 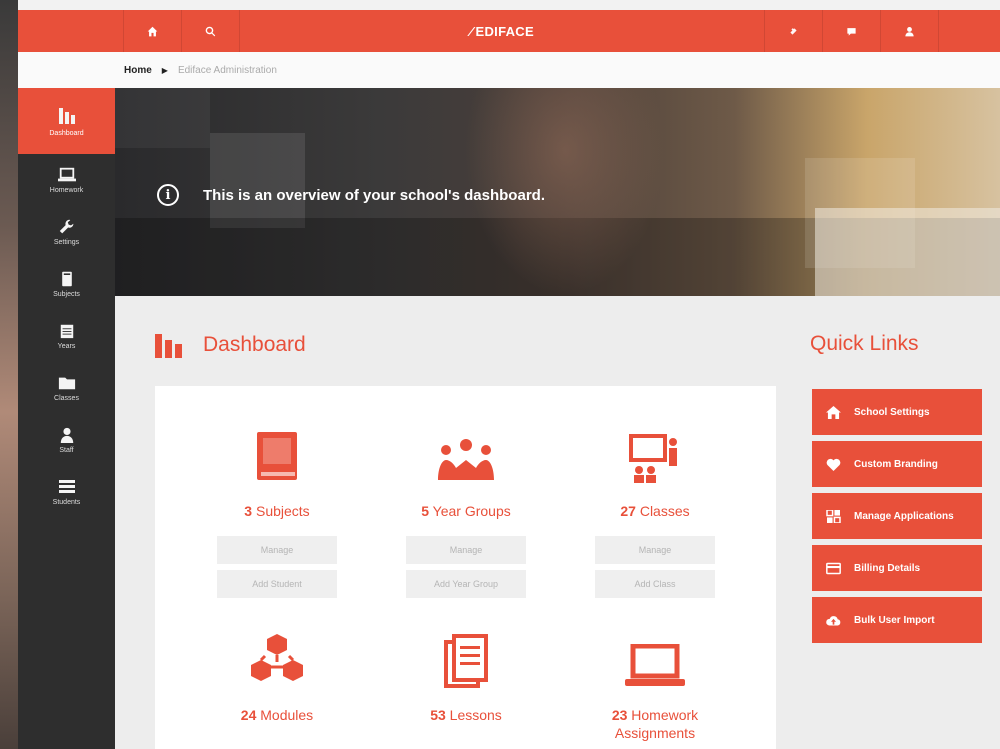 I want to click on add-class-button: Add Class, so click(x=655, y=584).